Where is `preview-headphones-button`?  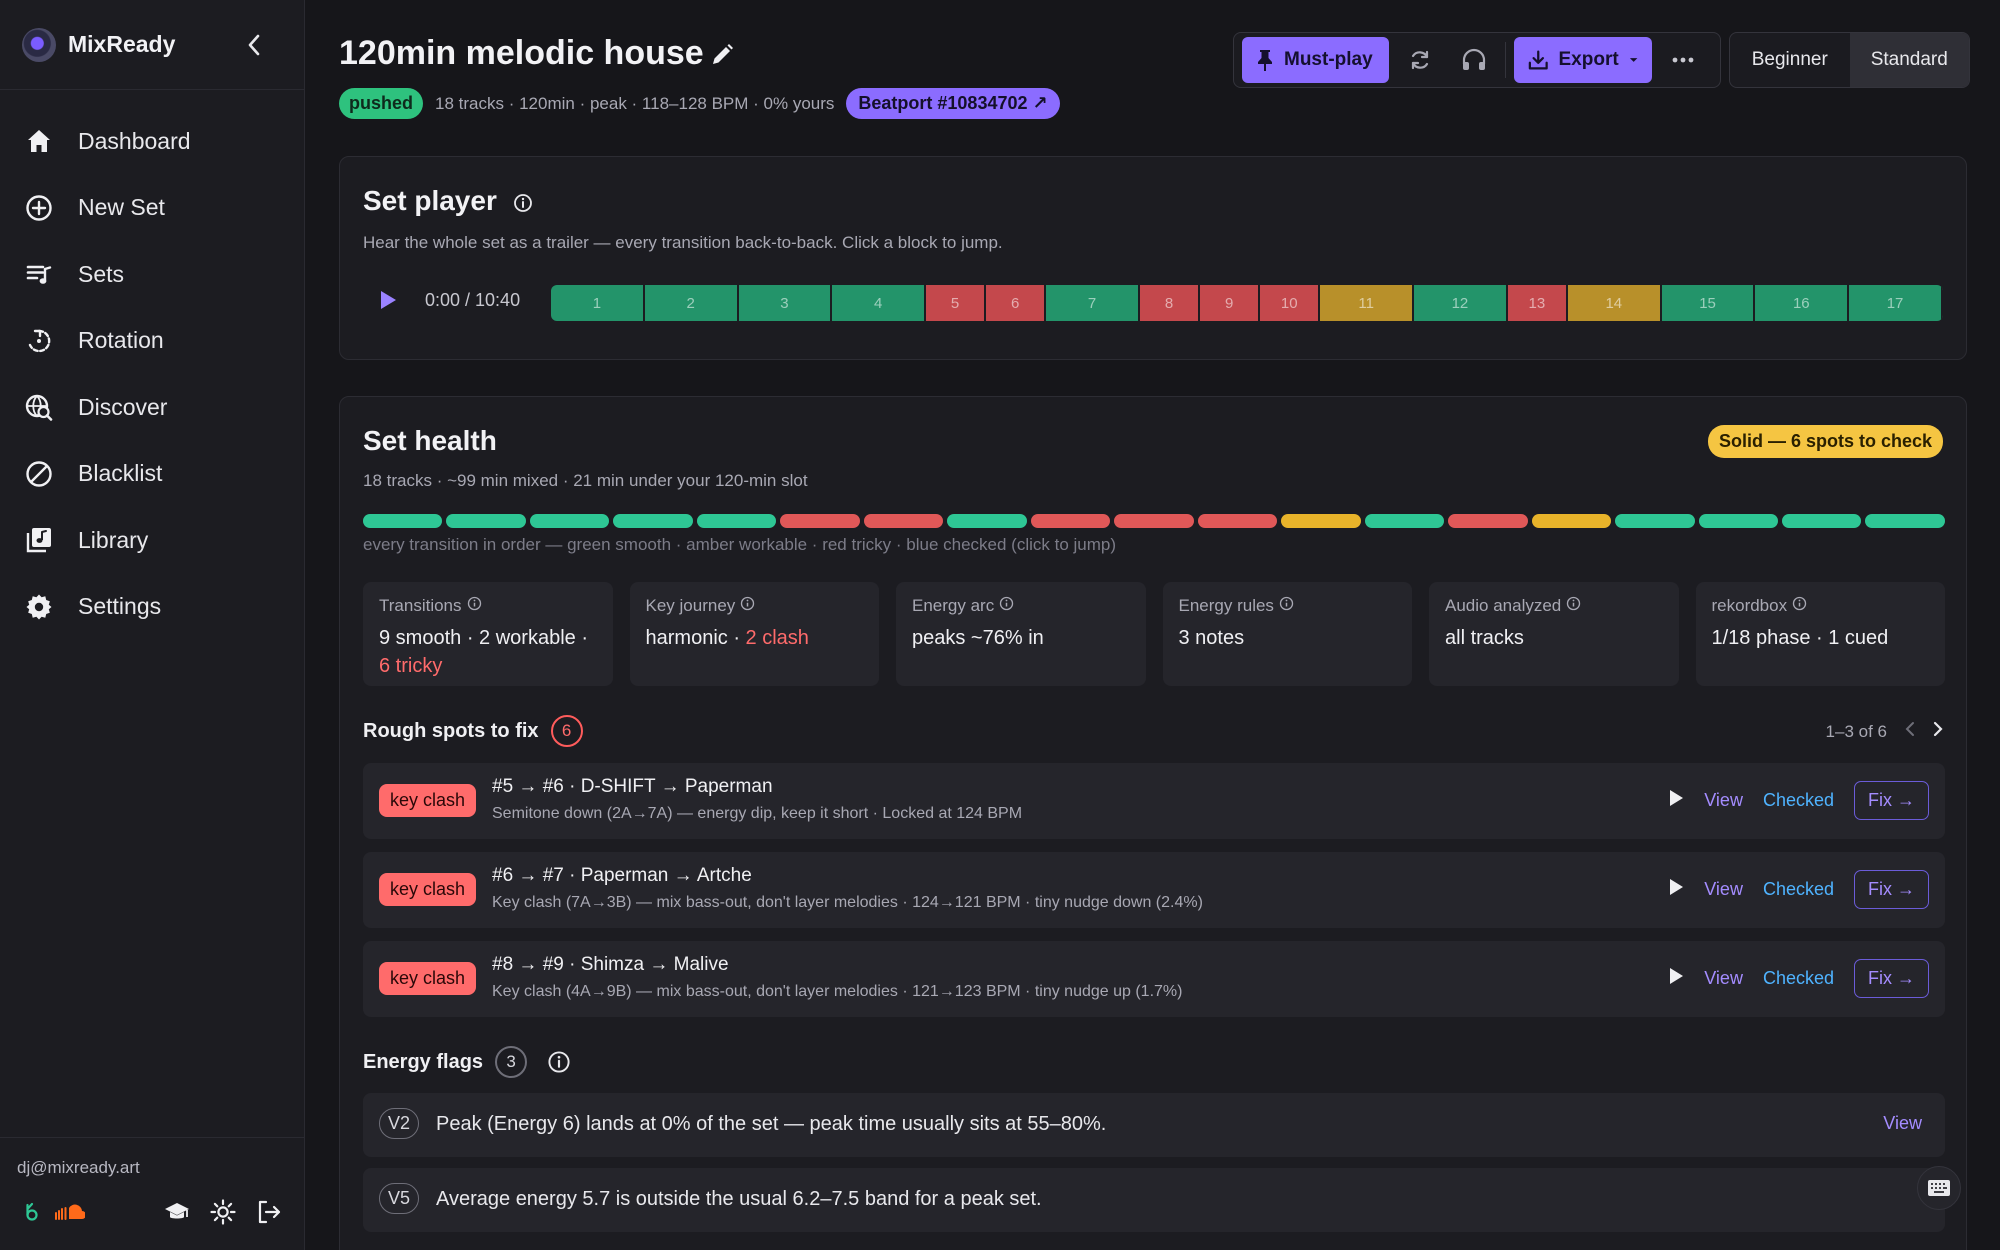
preview-headphones-button is located at coordinates (1474, 60).